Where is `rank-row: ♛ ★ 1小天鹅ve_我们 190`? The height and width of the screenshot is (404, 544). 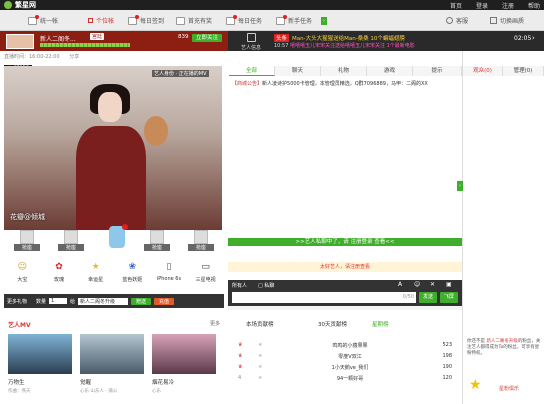
rank-row: ♛ ★ 1小天鹅ve_我们 190 is located at coordinates (345, 369).